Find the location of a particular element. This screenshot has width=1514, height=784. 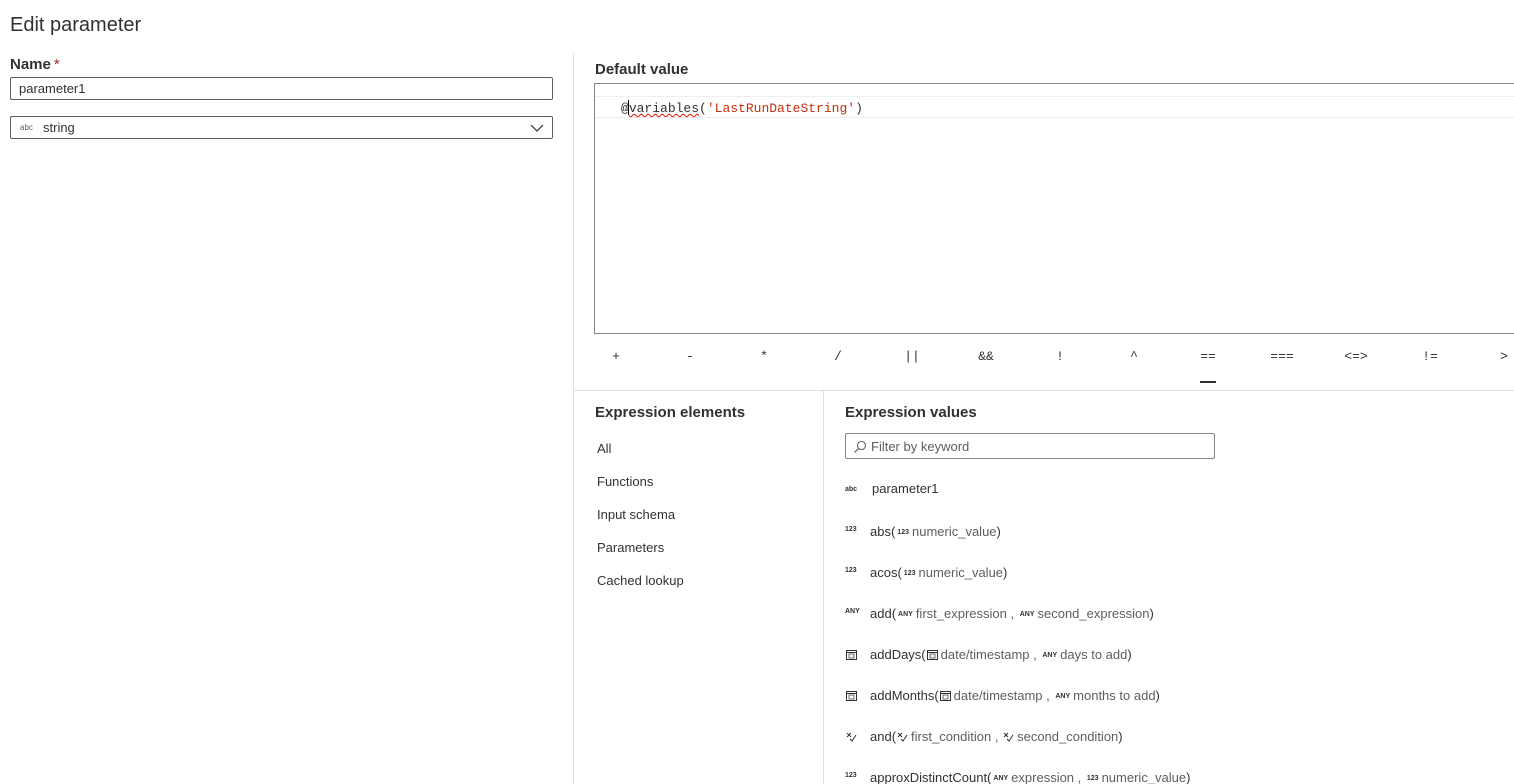

operator-button: ^ is located at coordinates (1134, 357).